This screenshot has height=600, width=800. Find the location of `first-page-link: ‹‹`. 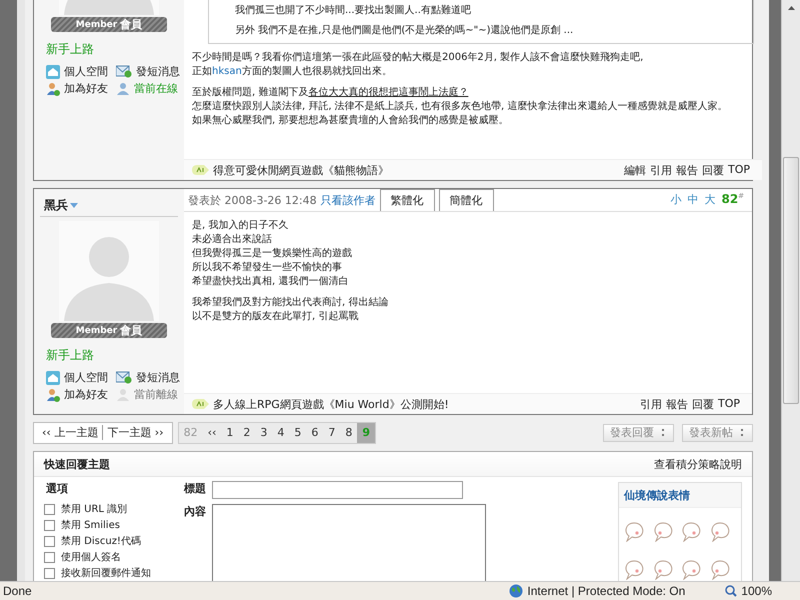

first-page-link: ‹‹ is located at coordinates (212, 432).